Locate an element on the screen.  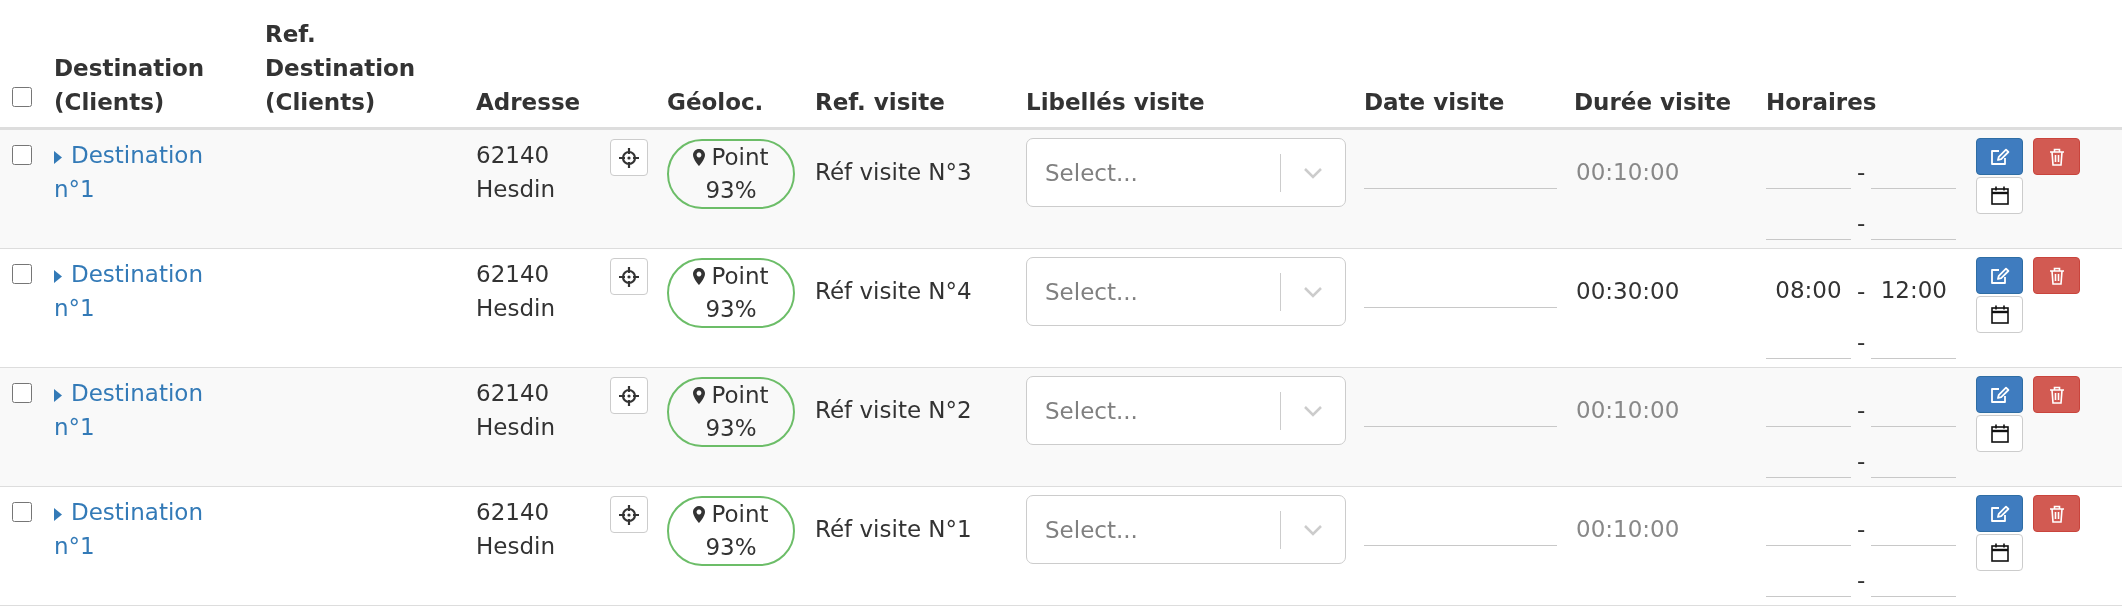
column-header: Libellés visite is located at coordinates (1115, 102).